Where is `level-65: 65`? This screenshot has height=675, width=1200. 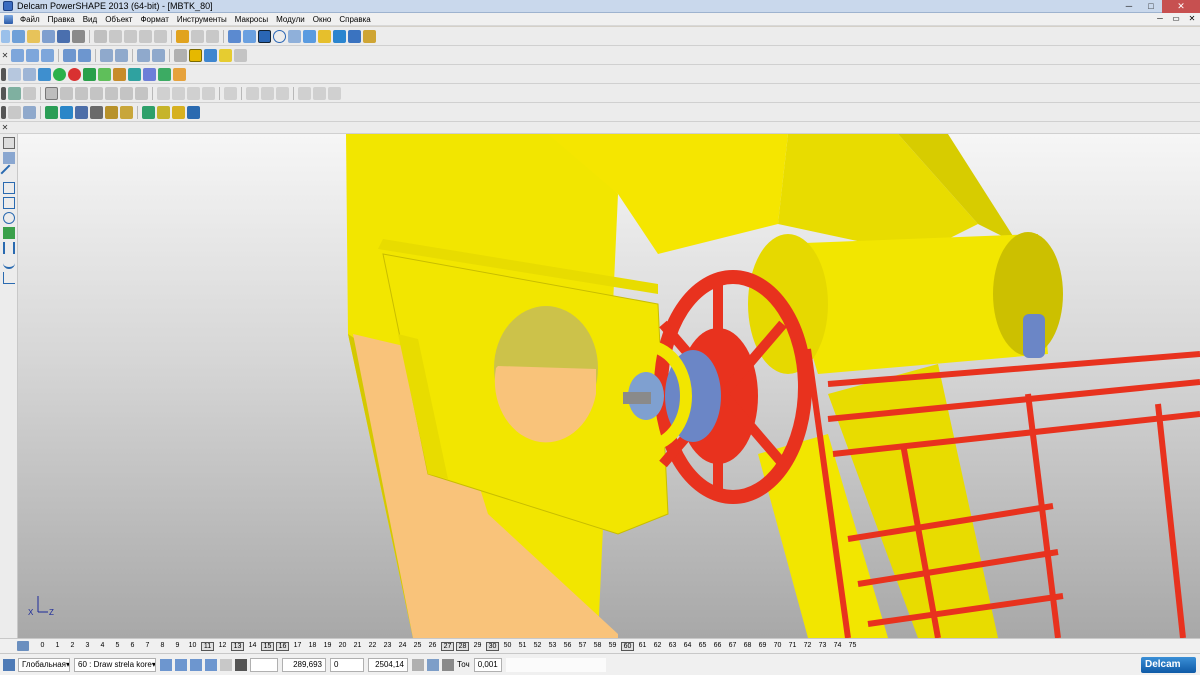 level-65: 65 is located at coordinates (702, 646).